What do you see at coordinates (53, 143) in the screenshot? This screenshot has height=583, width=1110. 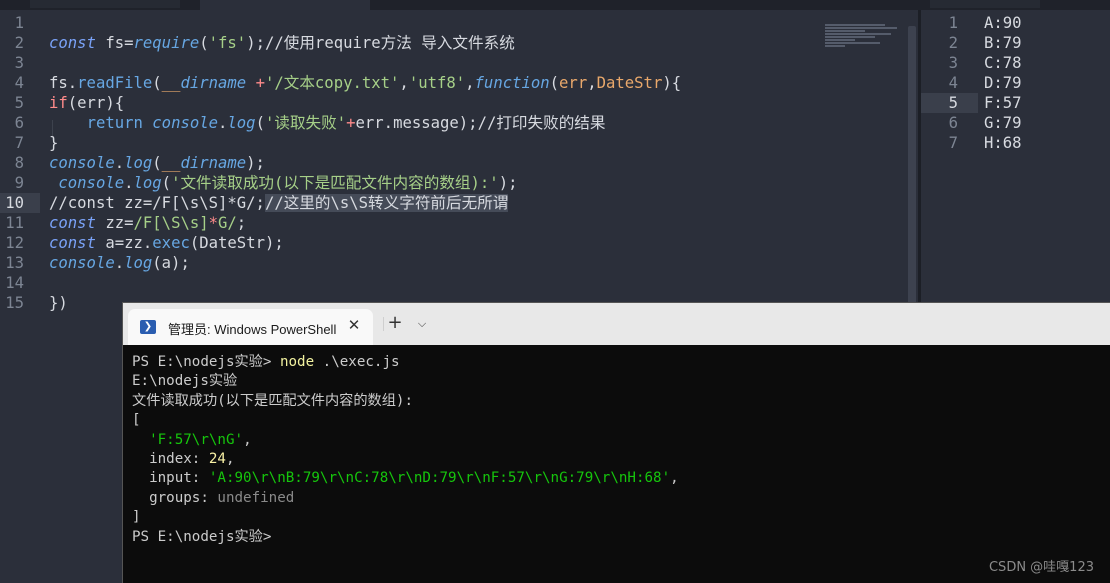 I see `code-text: }` at bounding box center [53, 143].